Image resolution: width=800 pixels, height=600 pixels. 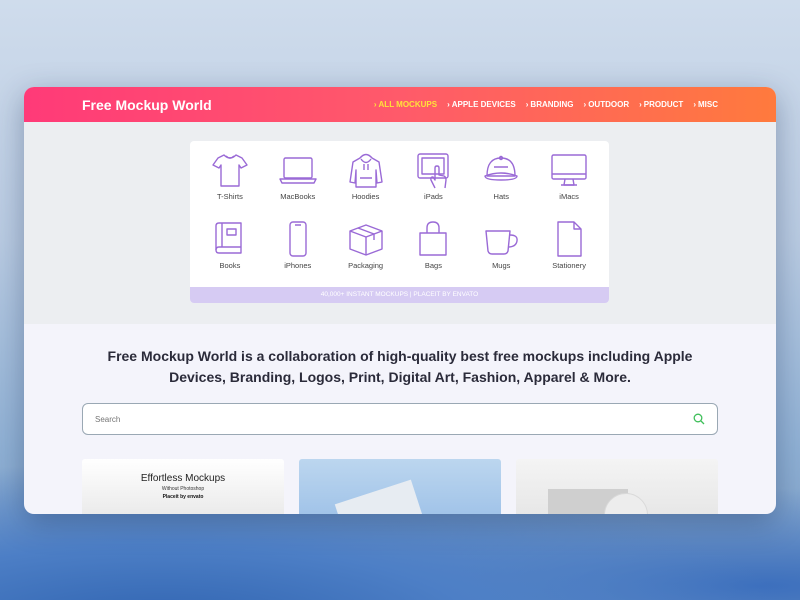 What do you see at coordinates (230, 265) in the screenshot?
I see `category-label: Books` at bounding box center [230, 265].